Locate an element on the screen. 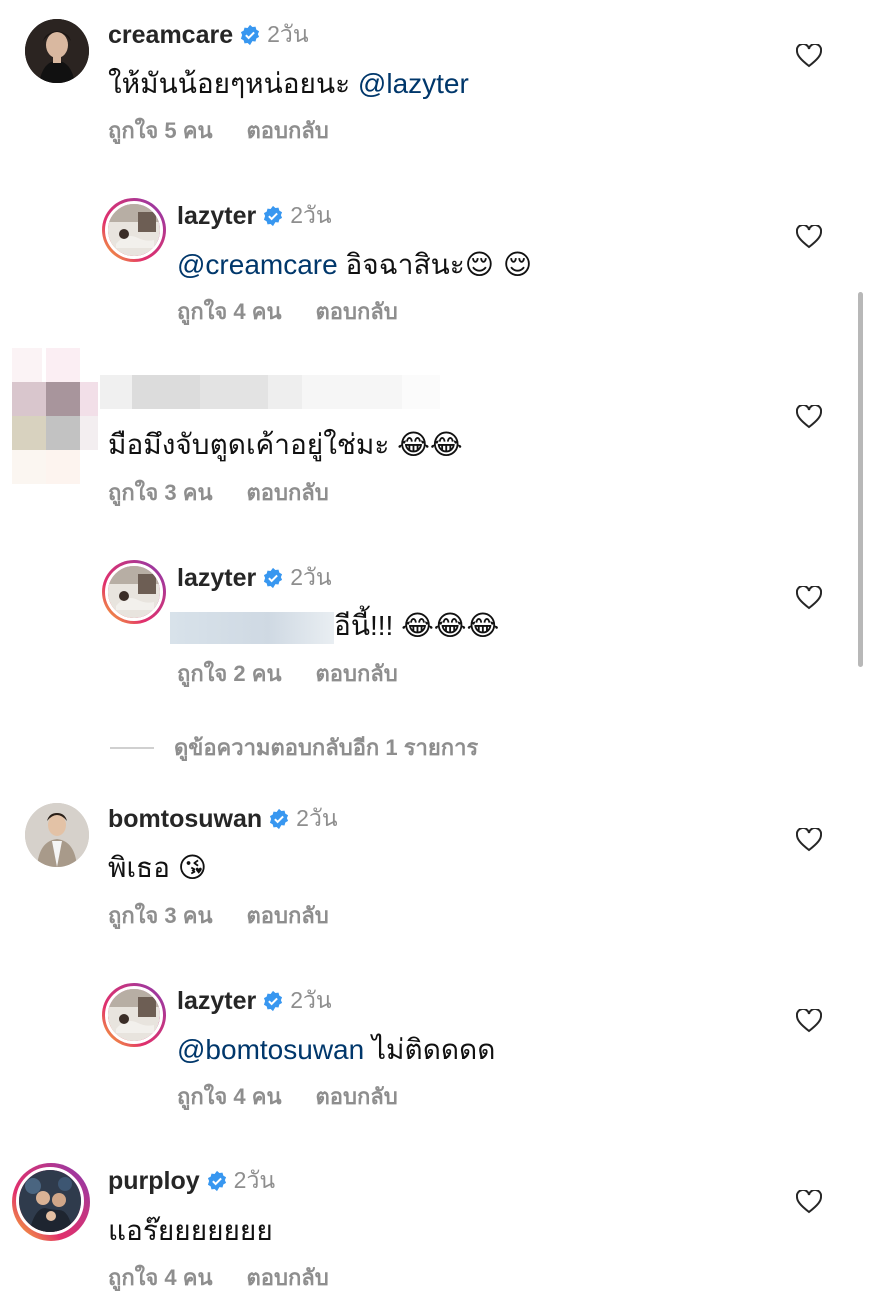 The image size is (870, 1310). comment-text: แอร๊ยยยยยยย is located at coordinates (190, 1231).